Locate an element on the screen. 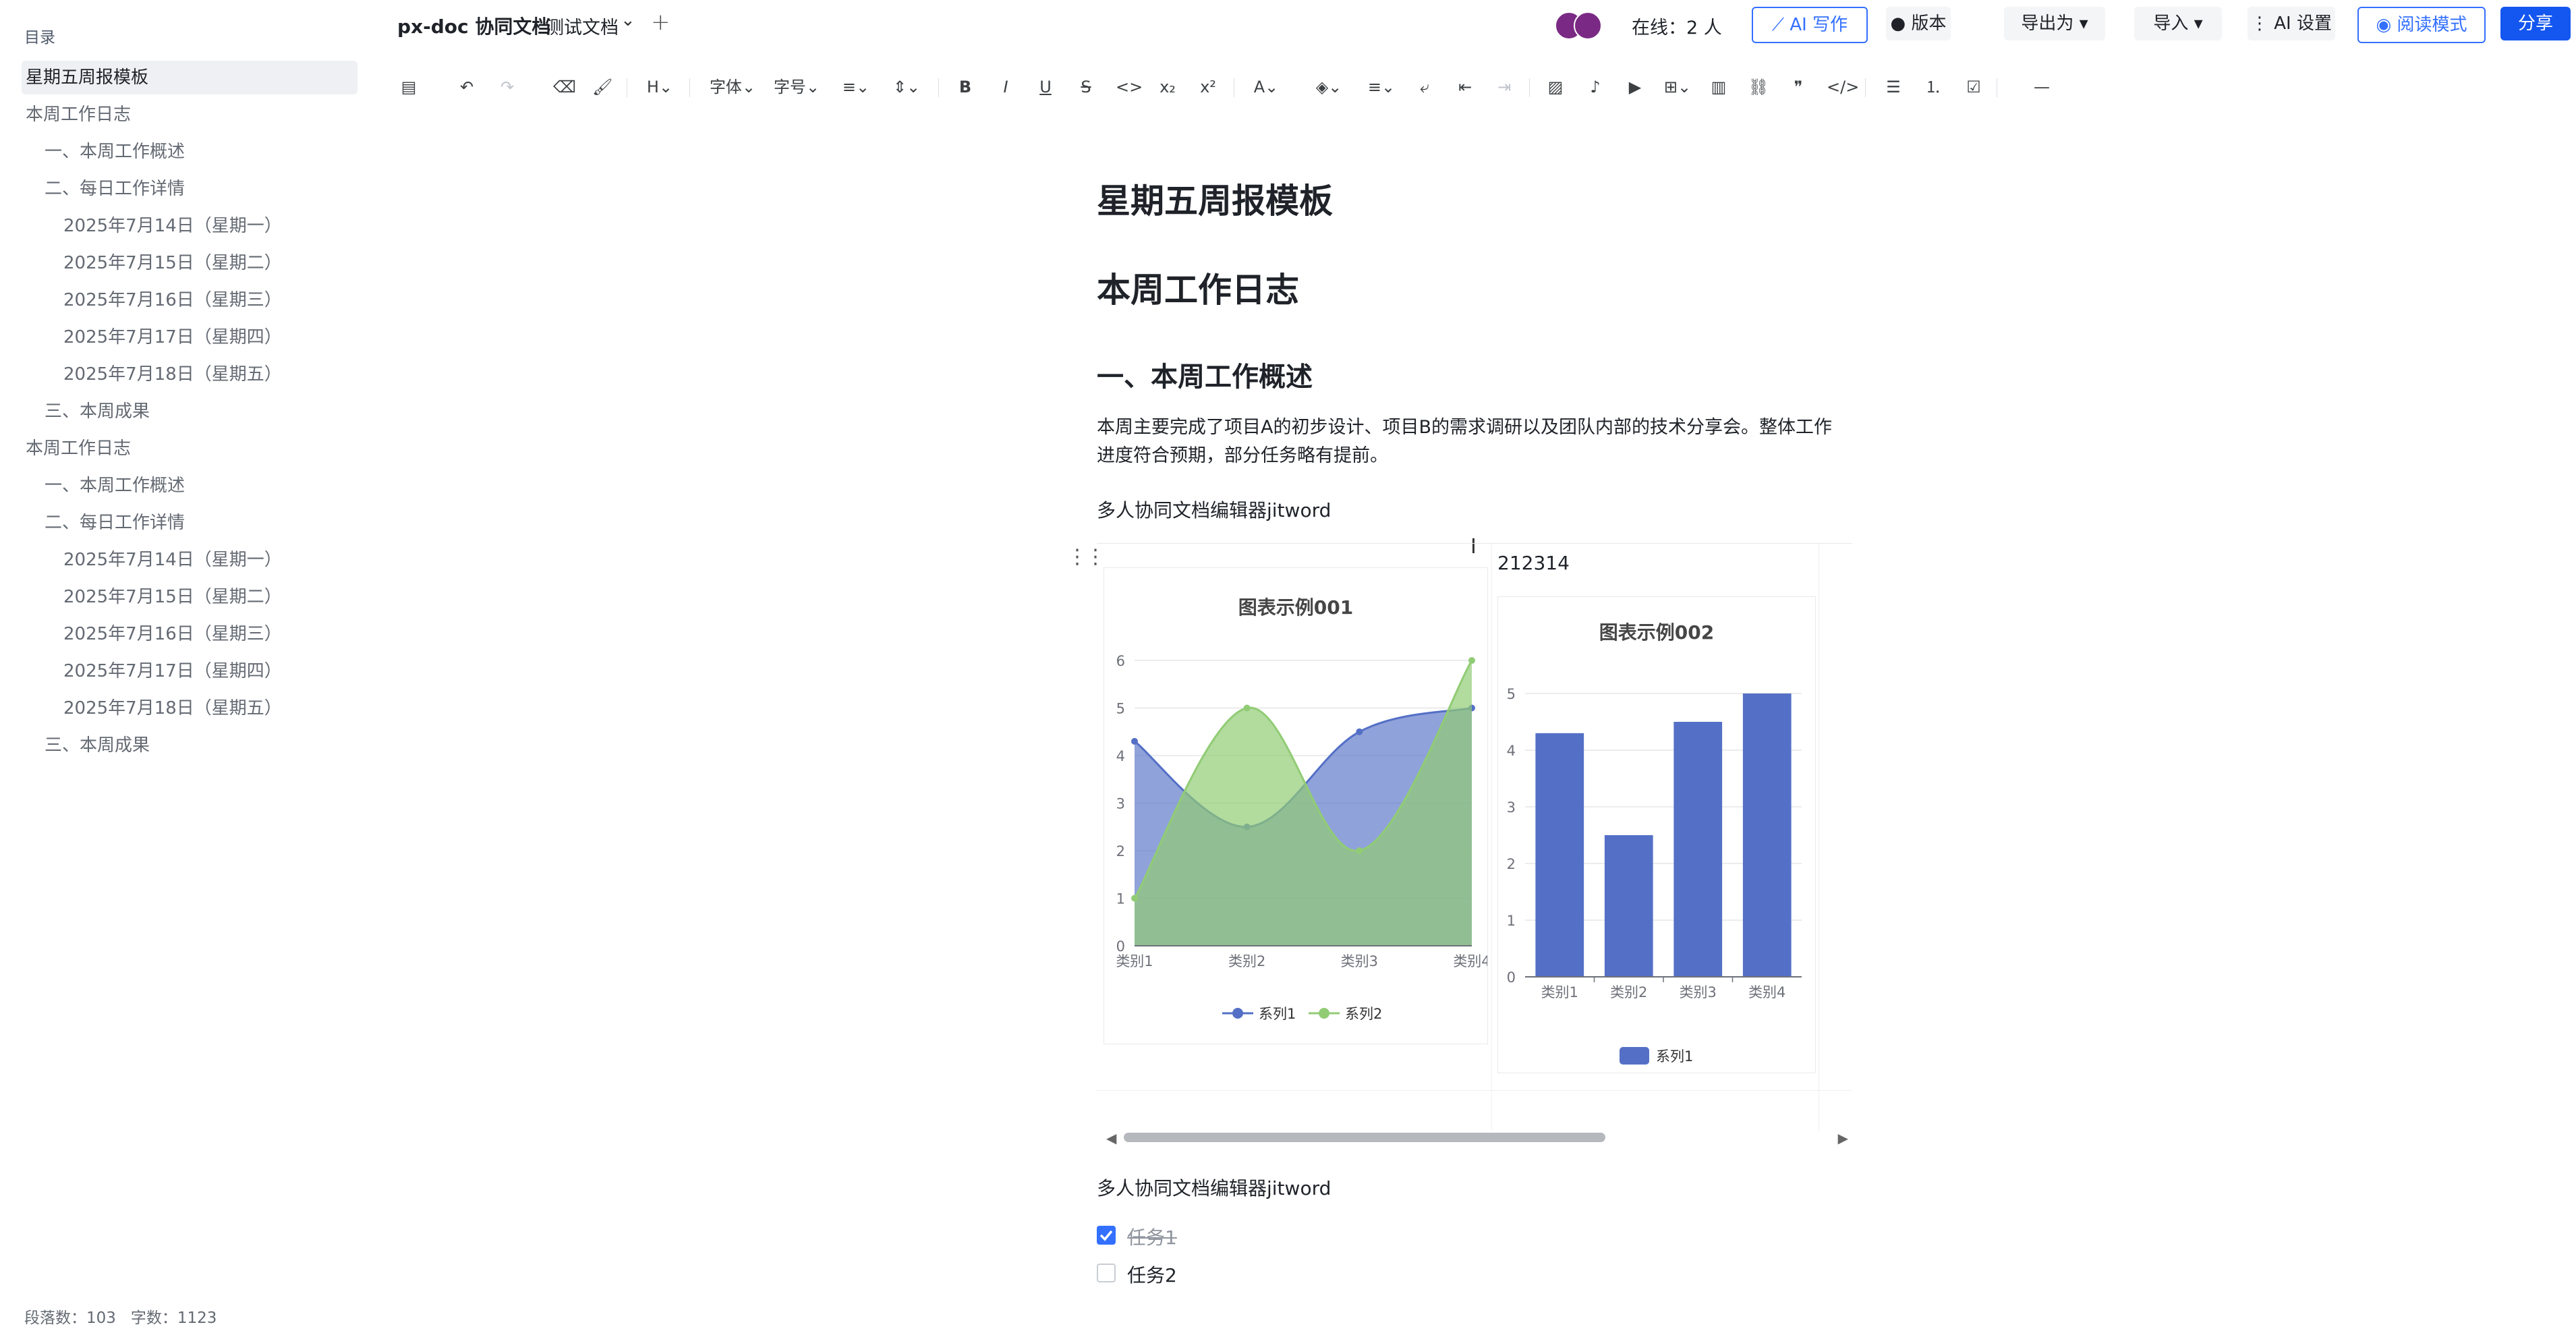 Image resolution: width=2576 pixels, height=1331 pixels. code-block-icon: </> is located at coordinates (1843, 87).